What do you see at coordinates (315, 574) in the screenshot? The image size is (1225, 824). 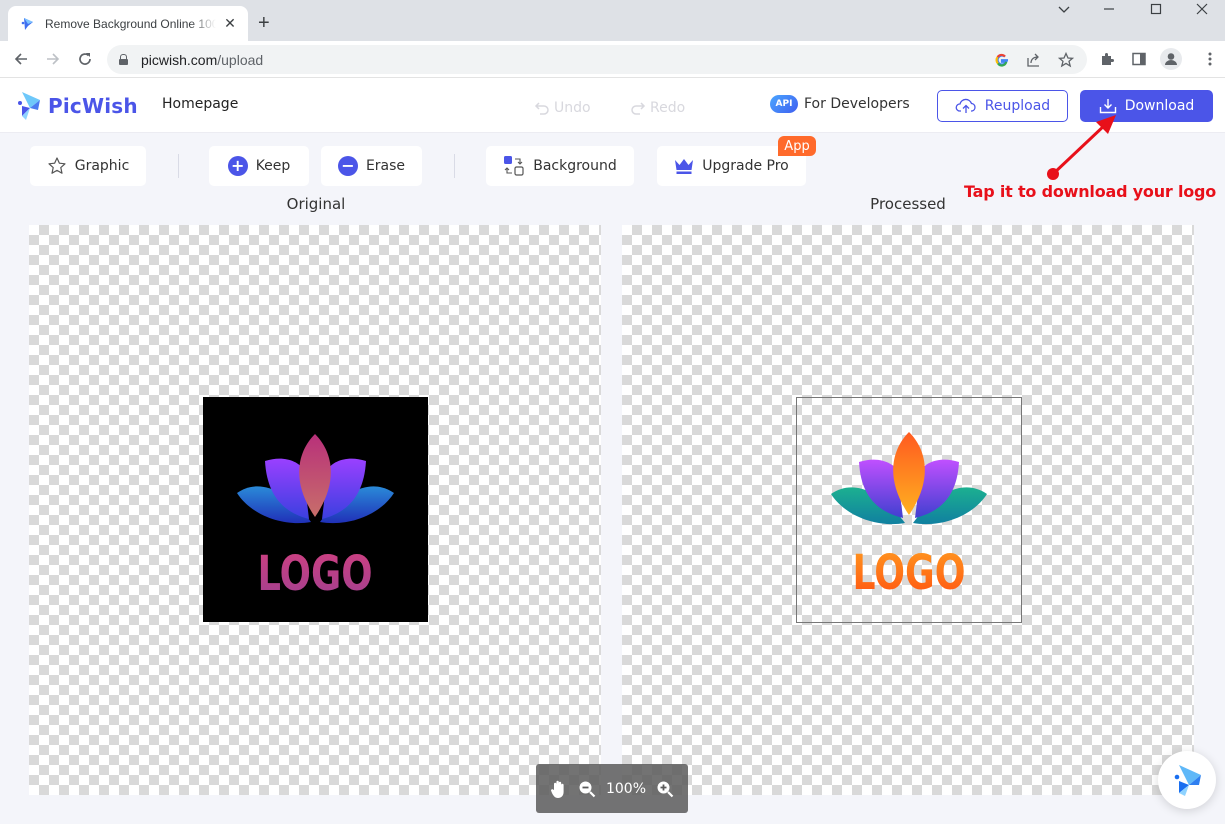 I see `logo-text-original: LOGO` at bounding box center [315, 574].